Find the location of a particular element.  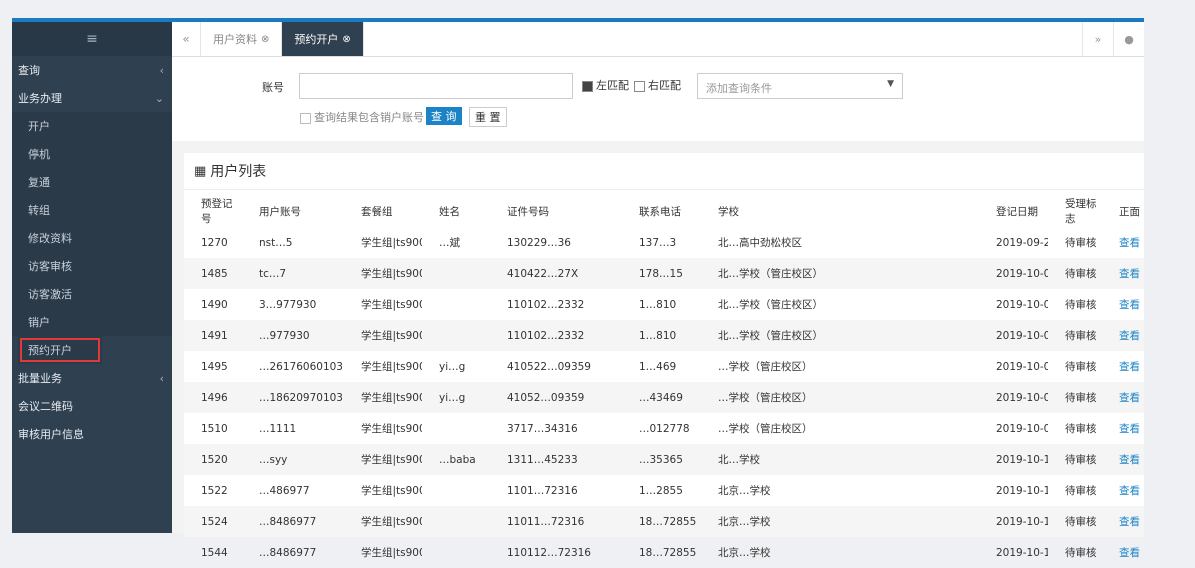

table-cell: tc…7 is located at coordinates (293, 273).